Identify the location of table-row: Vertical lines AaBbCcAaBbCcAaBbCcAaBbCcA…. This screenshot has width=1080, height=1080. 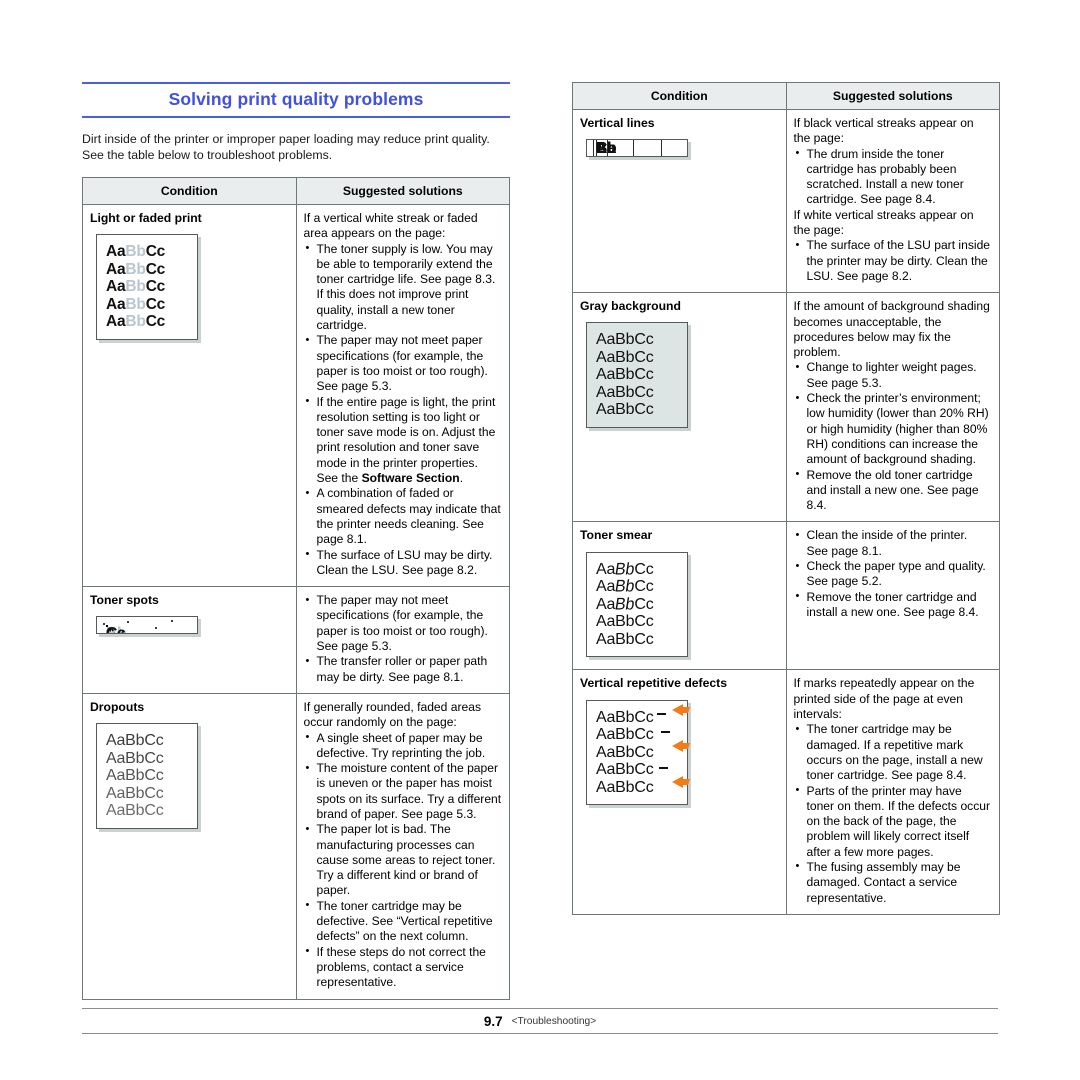
(786, 201).